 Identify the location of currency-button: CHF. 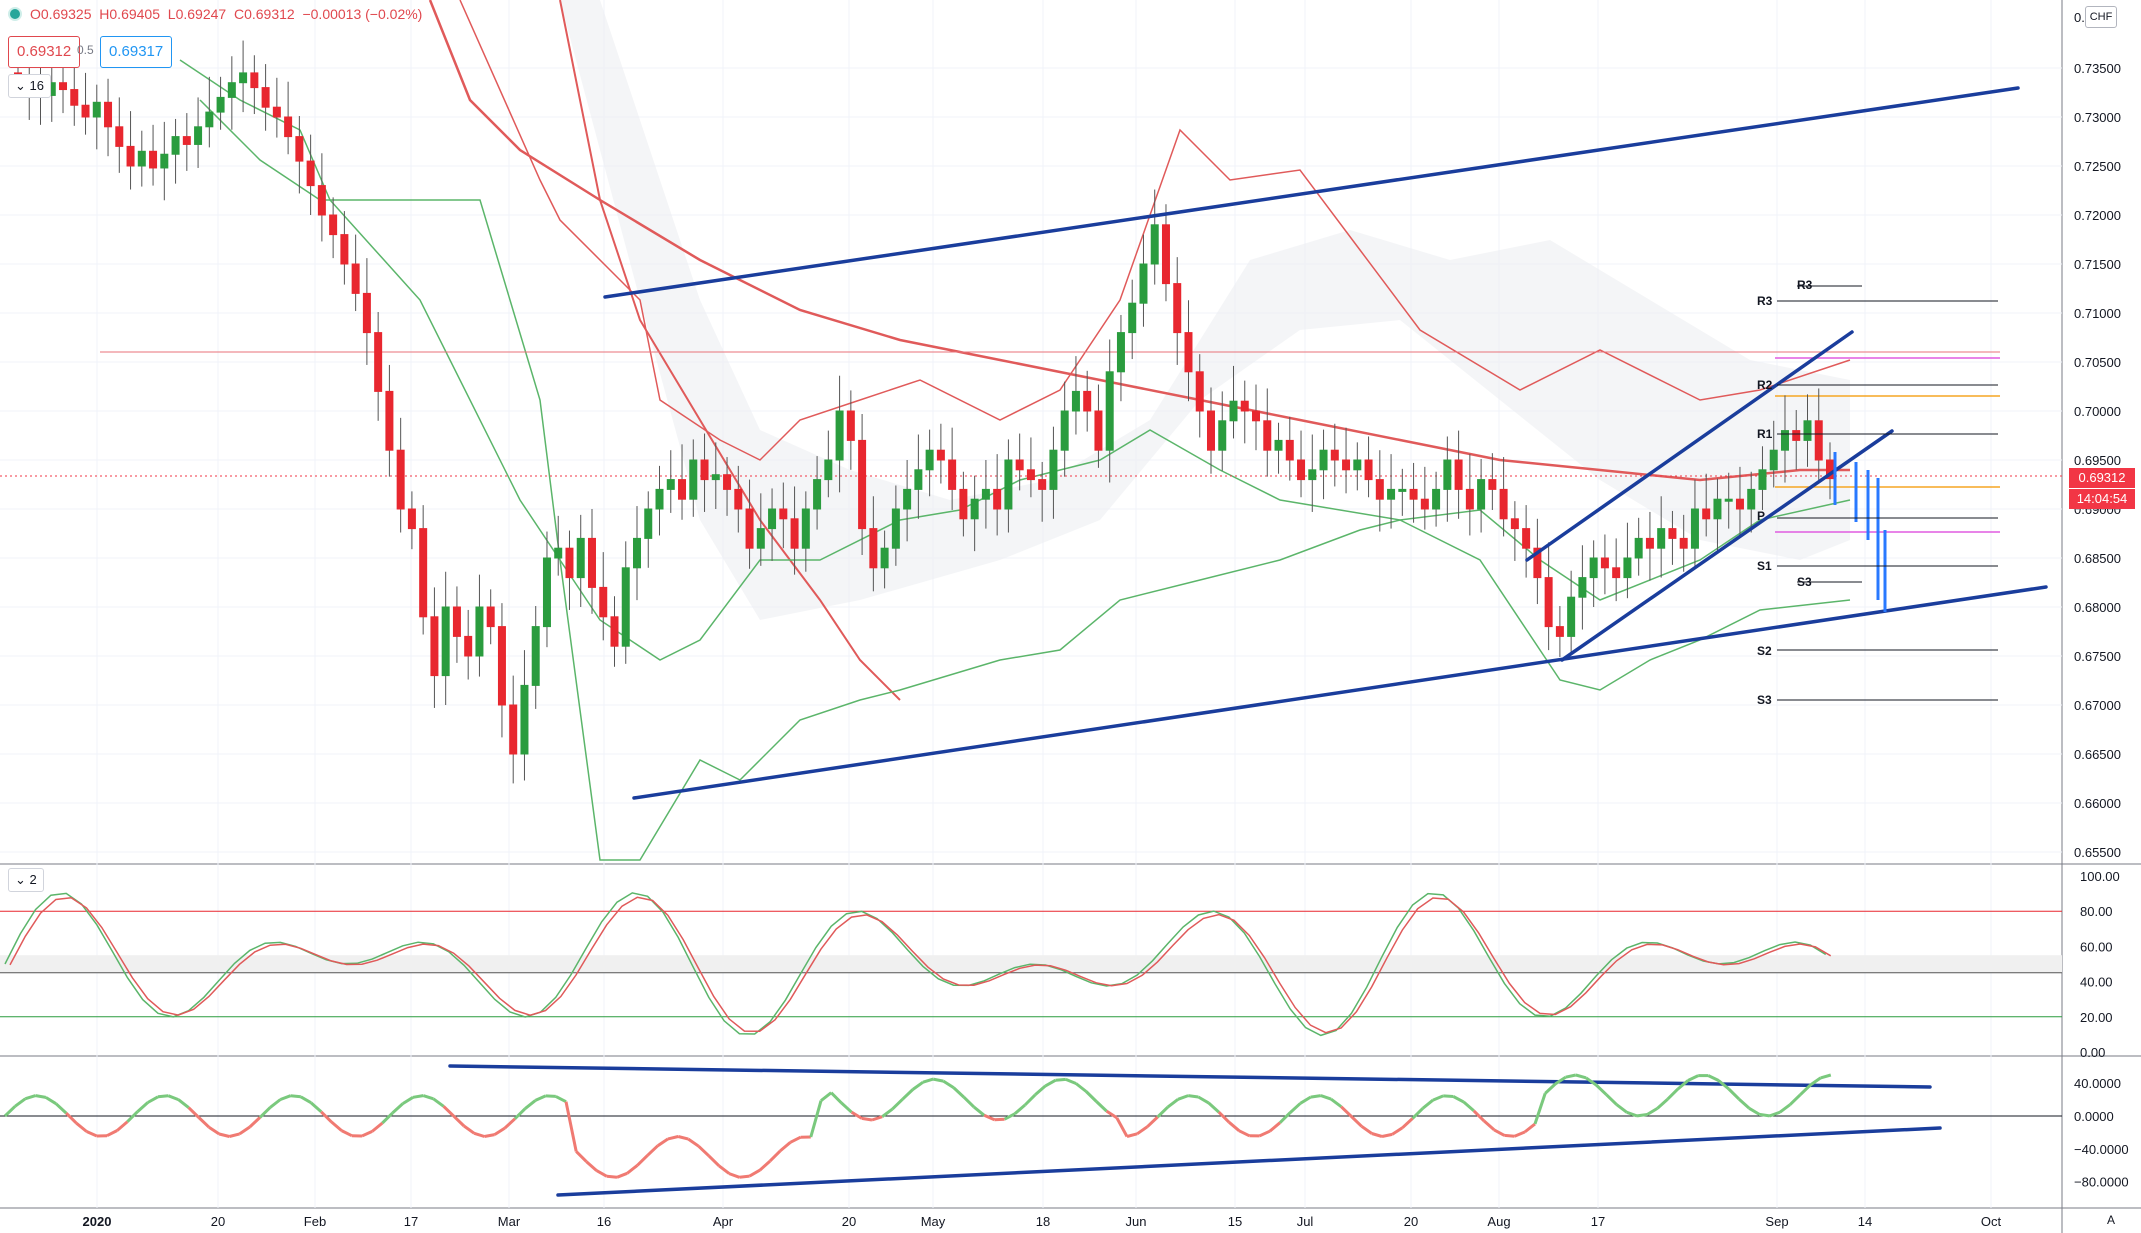
(2101, 17).